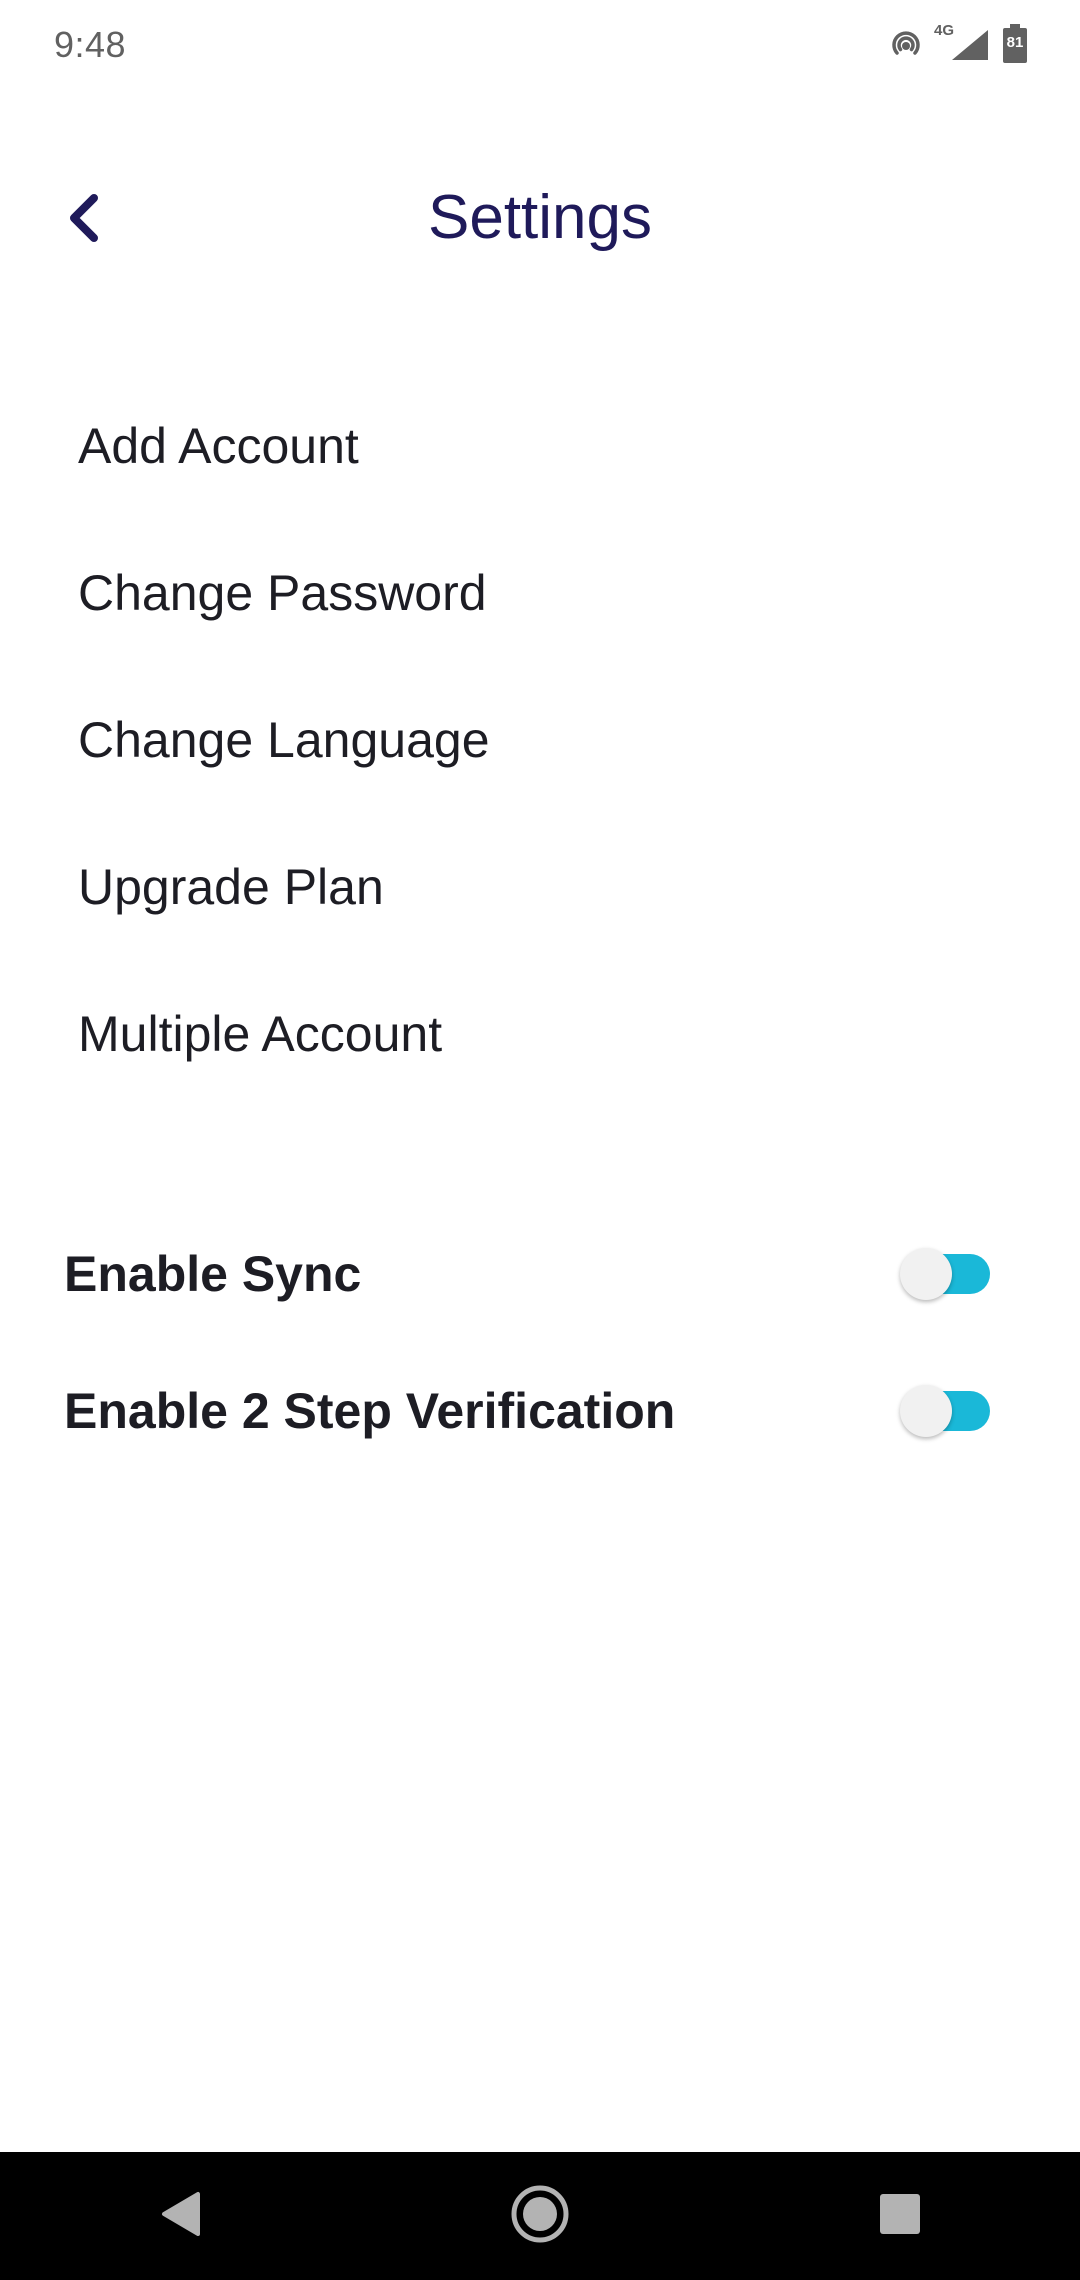  Describe the element at coordinates (540, 1273) in the screenshot. I see `toggle-row-enable-sync: Enable Sync` at that location.